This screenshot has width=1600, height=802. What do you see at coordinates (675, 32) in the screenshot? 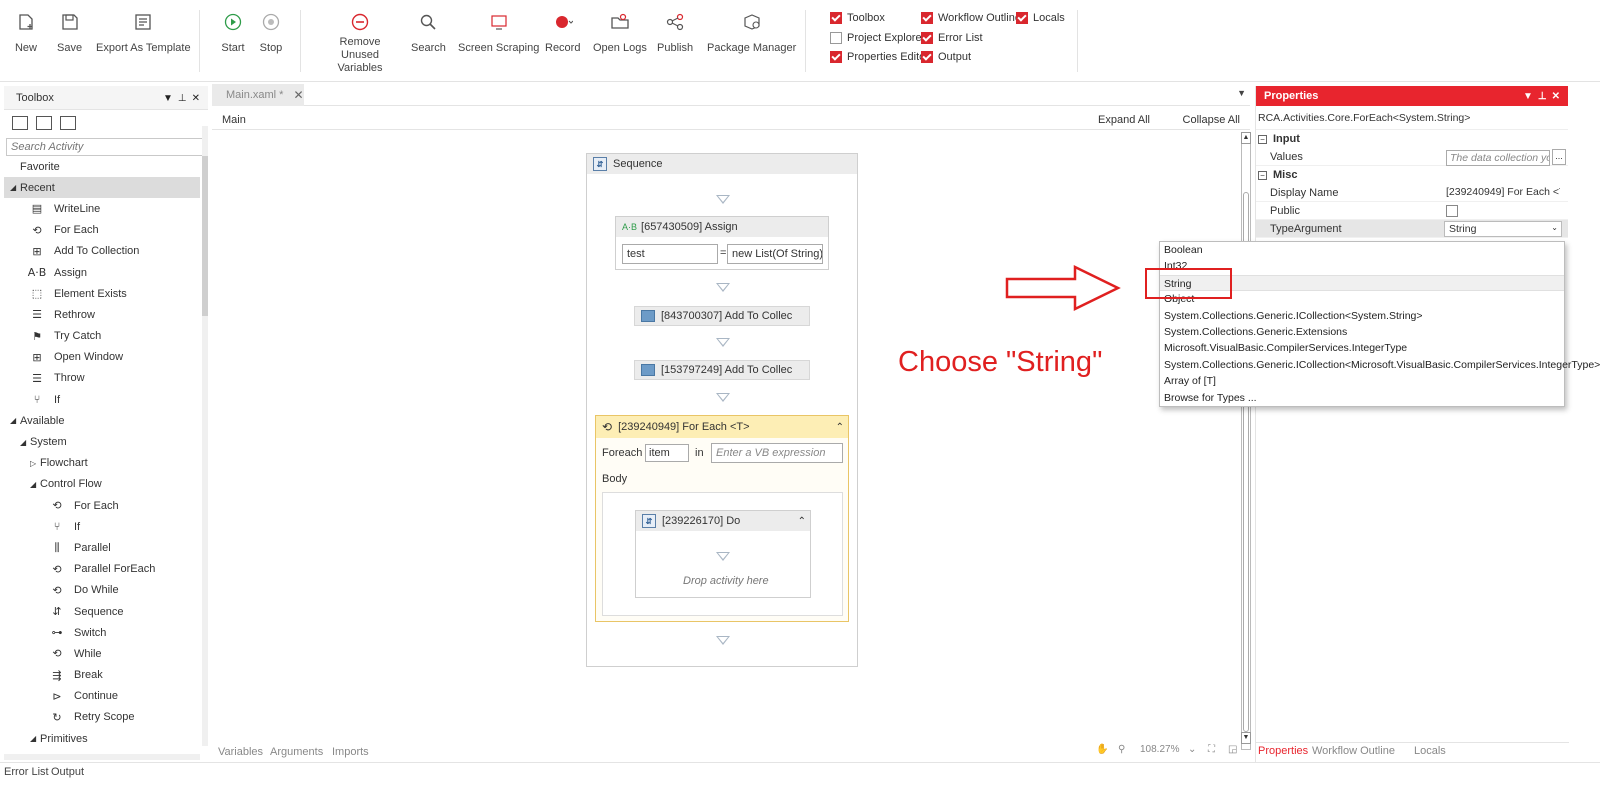
I see `publish-button: Publish` at bounding box center [675, 32].